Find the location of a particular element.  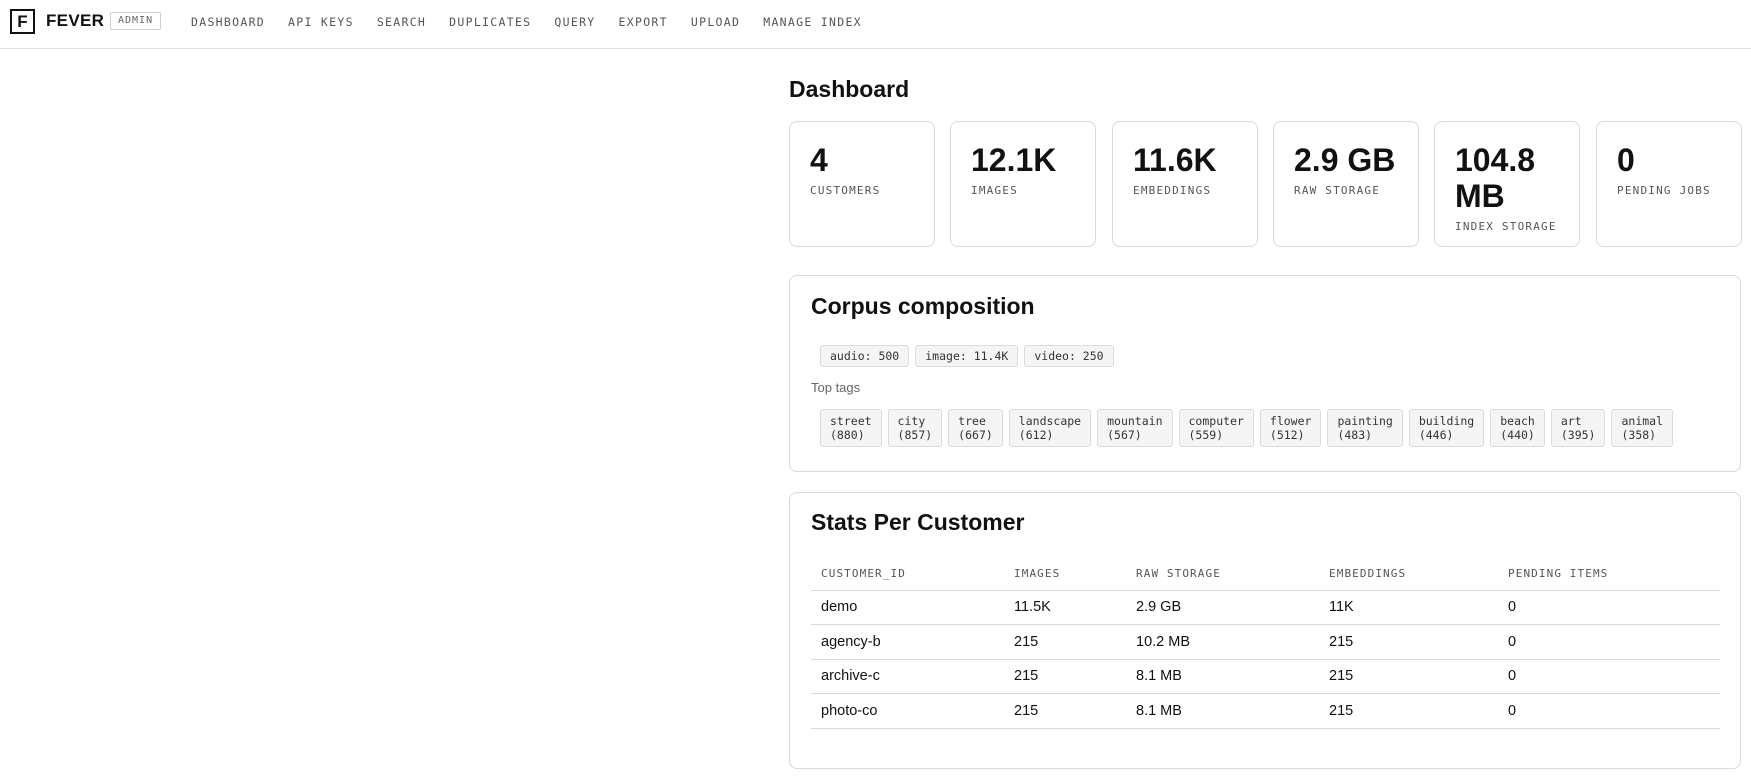

stat-label: PENDING JOBS is located at coordinates (1664, 190).